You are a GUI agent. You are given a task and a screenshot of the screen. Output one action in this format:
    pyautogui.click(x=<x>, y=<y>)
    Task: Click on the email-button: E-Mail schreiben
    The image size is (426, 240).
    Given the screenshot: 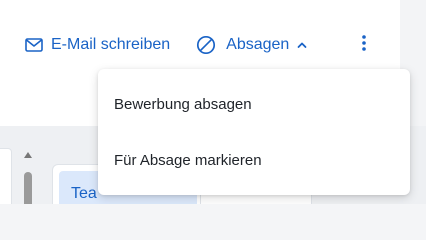 What is the action you would take?
    pyautogui.click(x=97, y=45)
    